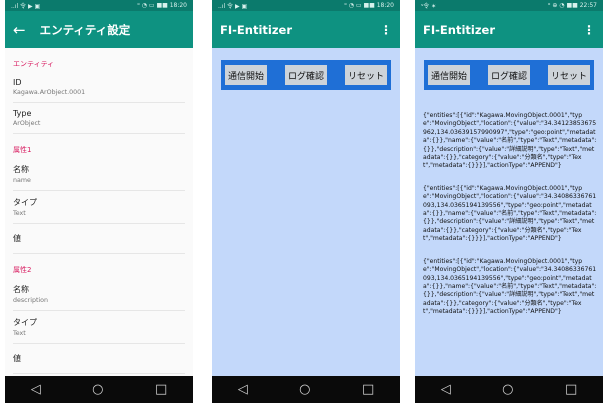 This screenshot has height=403, width=604. I want to click on setting-type: Type ArObject, so click(99, 118).